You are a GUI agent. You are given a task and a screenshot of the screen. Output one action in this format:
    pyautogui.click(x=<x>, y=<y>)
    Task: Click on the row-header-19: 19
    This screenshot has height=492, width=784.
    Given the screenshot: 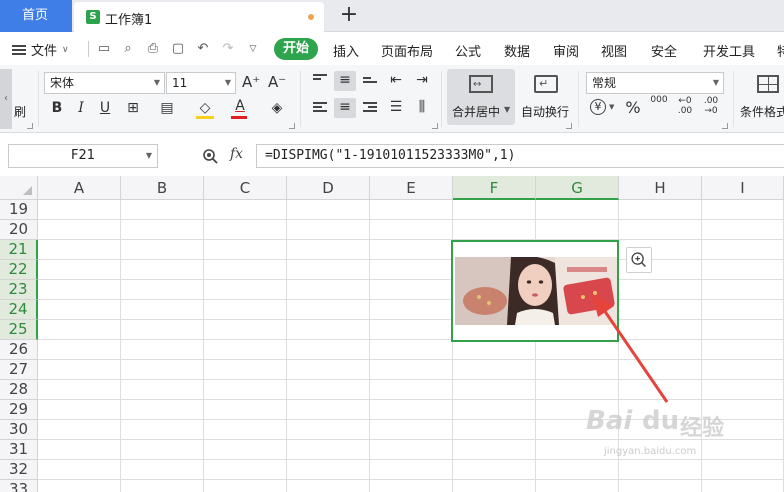 What is the action you would take?
    pyautogui.click(x=19, y=210)
    